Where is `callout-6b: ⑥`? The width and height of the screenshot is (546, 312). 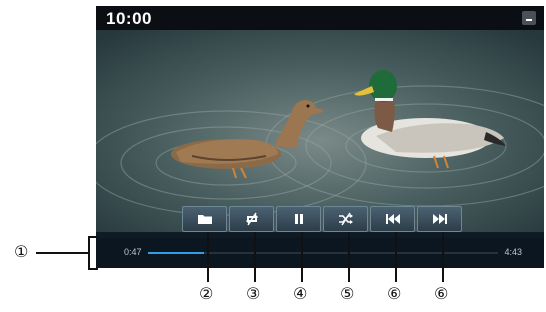
callout-6b: ⑥ is located at coordinates (441, 293).